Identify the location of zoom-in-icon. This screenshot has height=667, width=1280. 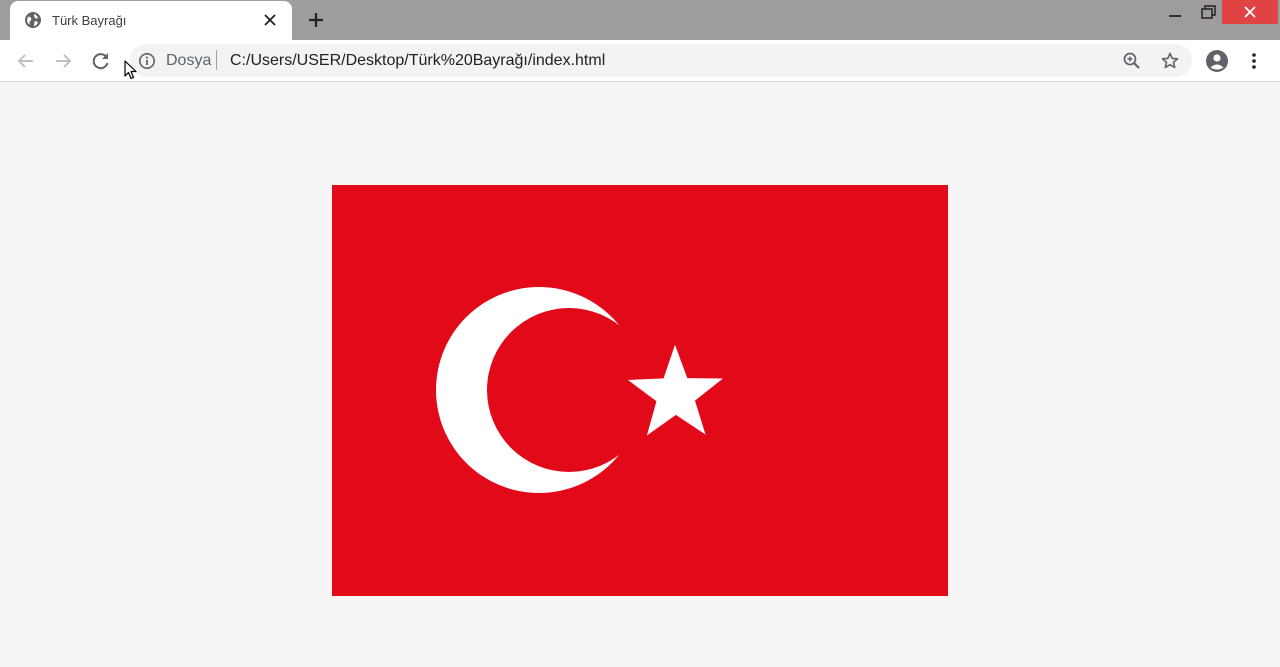
(1132, 61).